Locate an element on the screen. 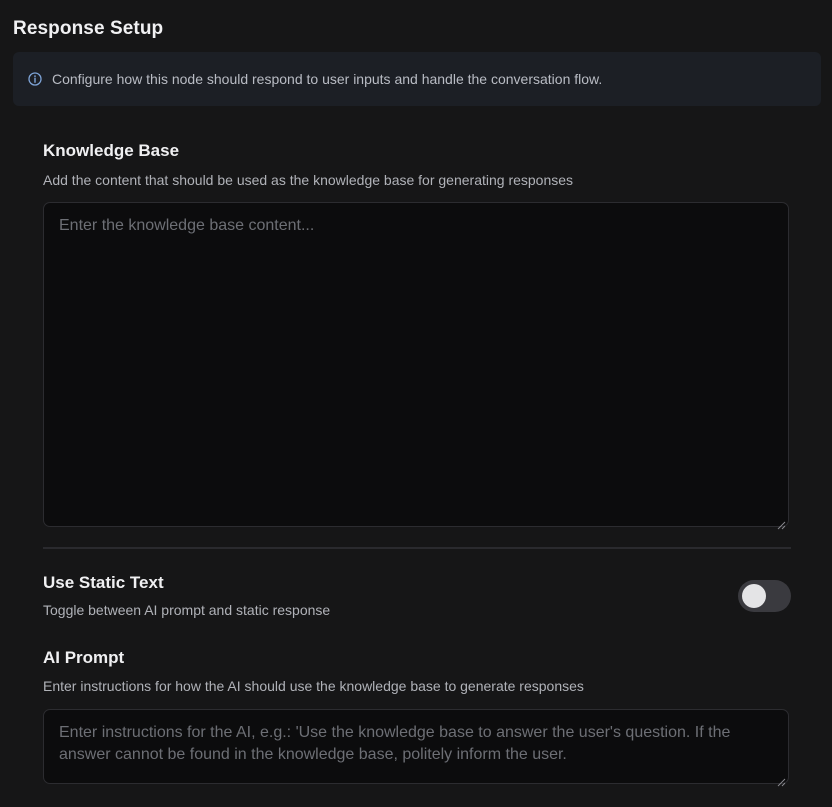 The image size is (832, 807). section-divider is located at coordinates (417, 548).